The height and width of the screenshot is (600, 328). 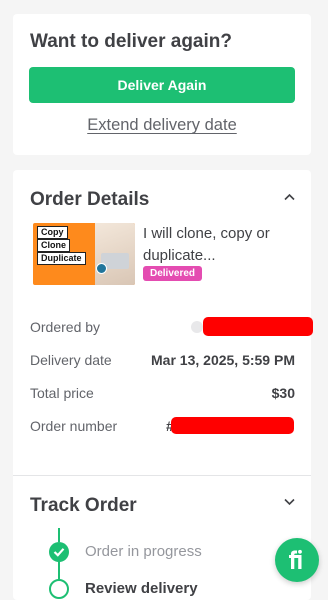 I want to click on extend-delivery-link: Extend delivery date, so click(x=162, y=125).